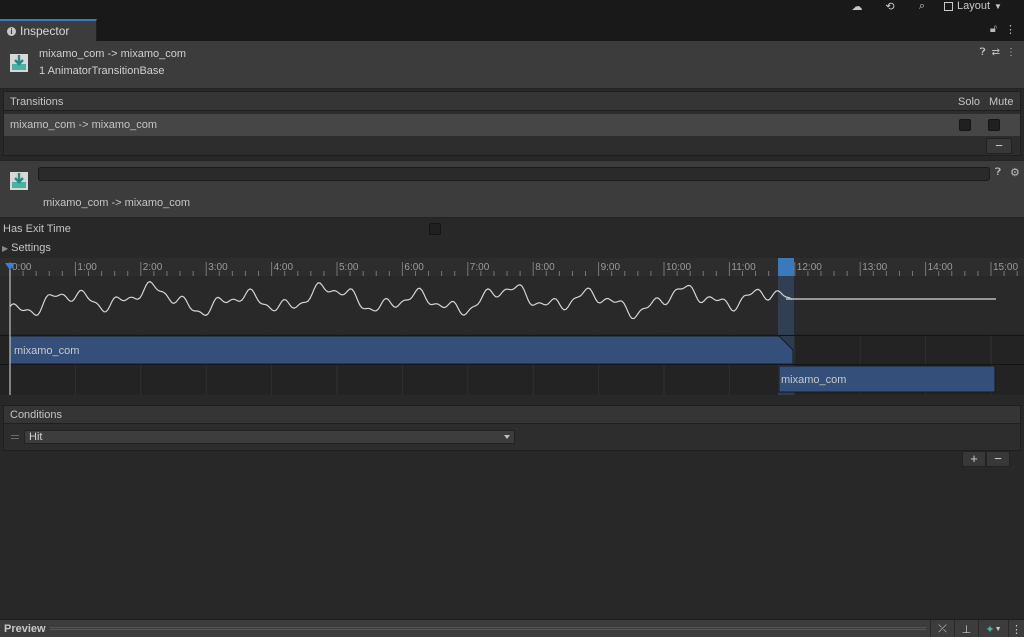 This screenshot has width=1024, height=637. What do you see at coordinates (942, 628) in the screenshot?
I see `play-toggle-icon: ⤫` at bounding box center [942, 628].